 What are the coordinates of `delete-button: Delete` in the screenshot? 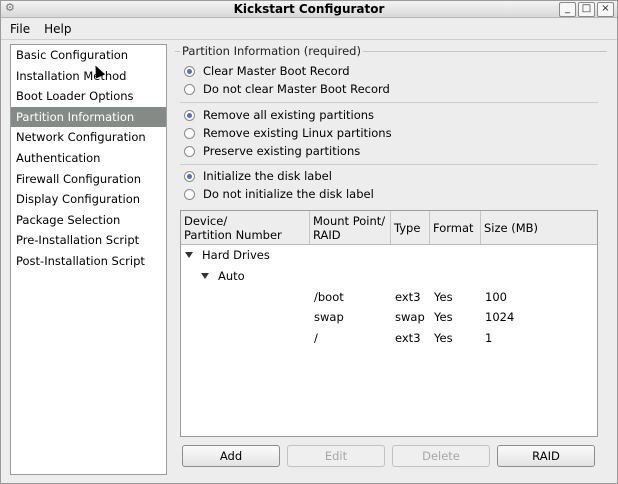 It's located at (441, 456).